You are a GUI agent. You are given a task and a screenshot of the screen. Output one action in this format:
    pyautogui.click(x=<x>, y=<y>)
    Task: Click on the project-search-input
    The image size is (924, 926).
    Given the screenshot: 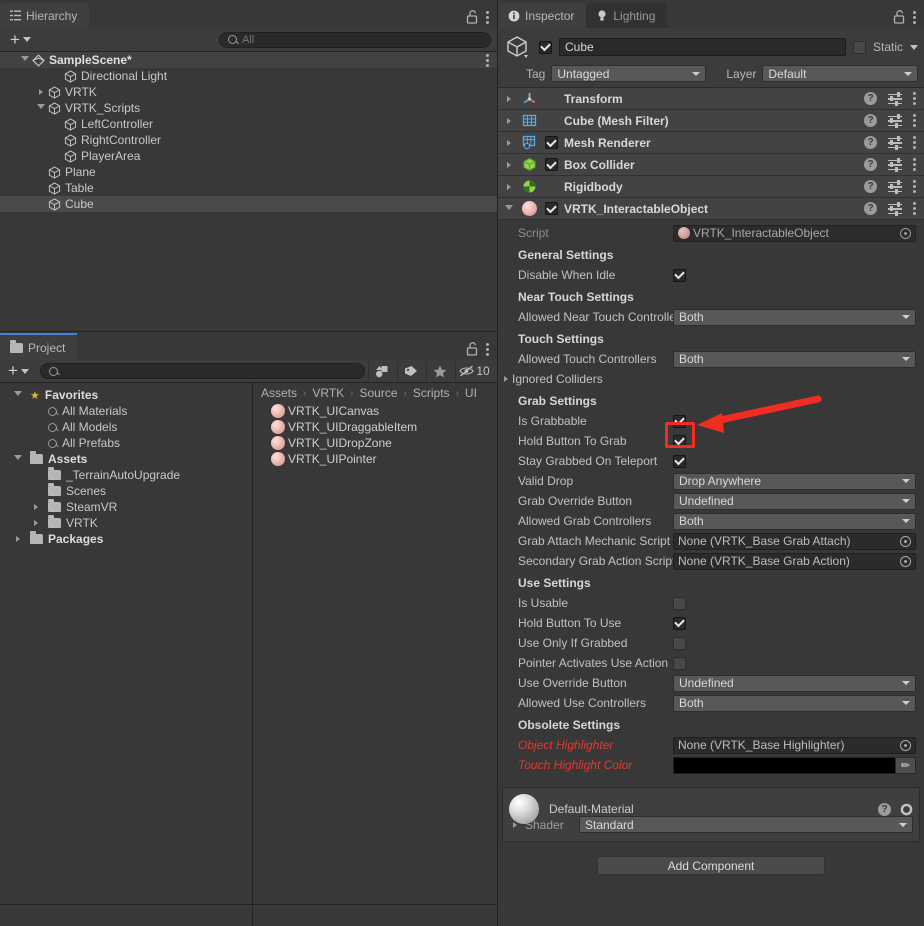 What is the action you would take?
    pyautogui.click(x=202, y=371)
    